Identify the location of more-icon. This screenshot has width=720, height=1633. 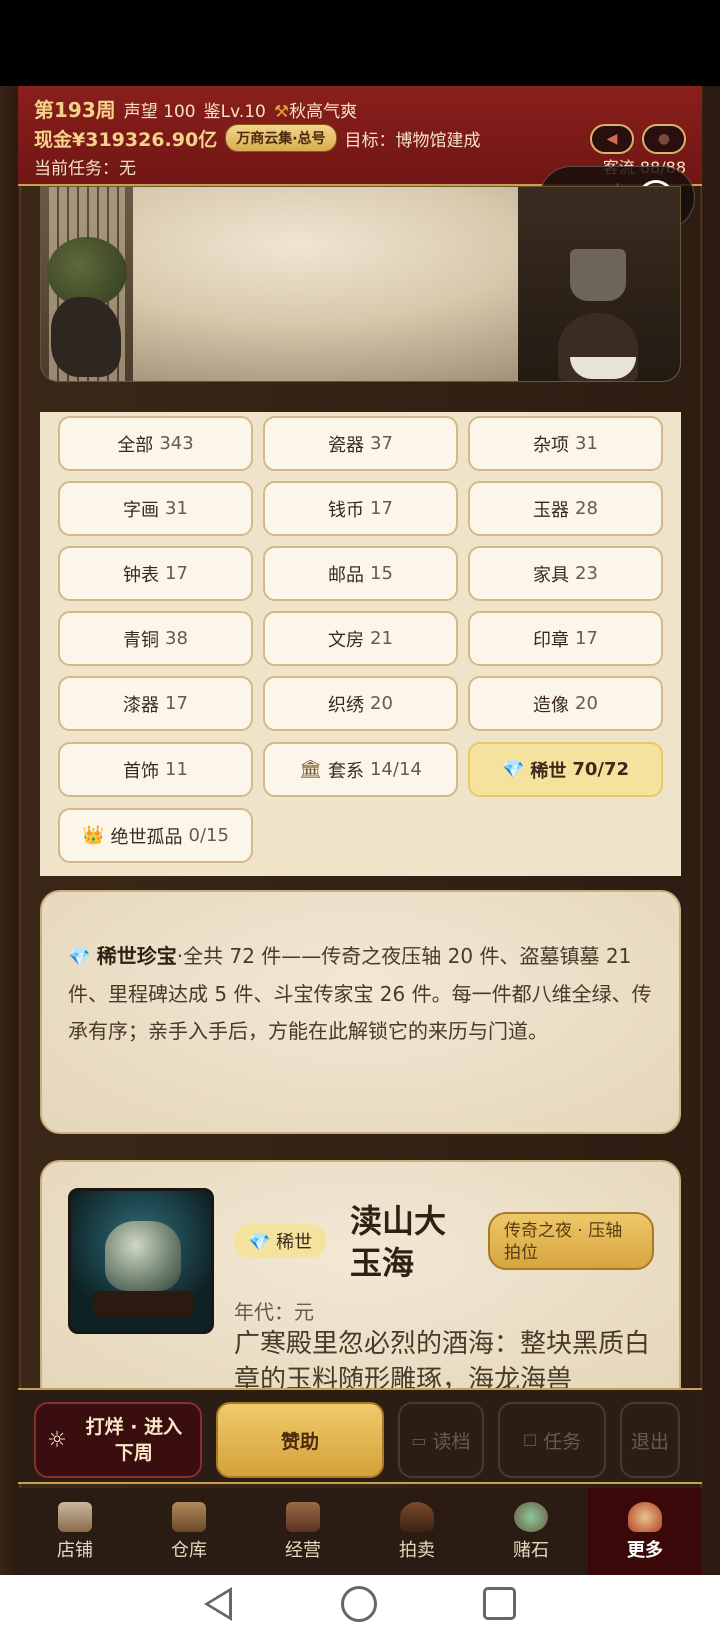
(645, 1516).